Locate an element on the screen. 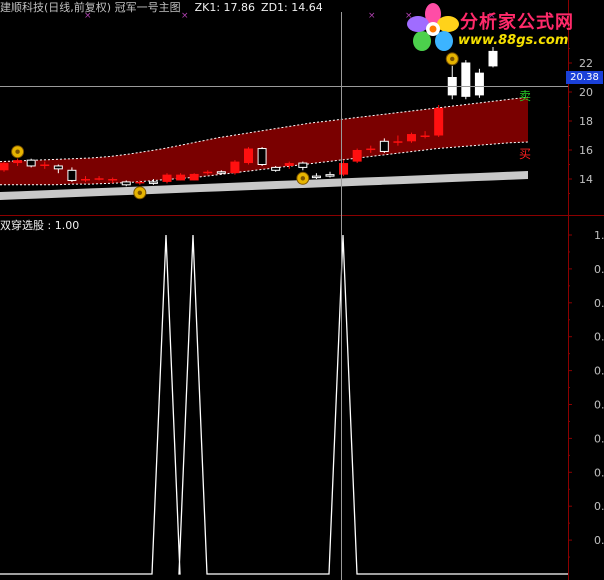  logo-url: www.88gs.com is located at coordinates (513, 40).